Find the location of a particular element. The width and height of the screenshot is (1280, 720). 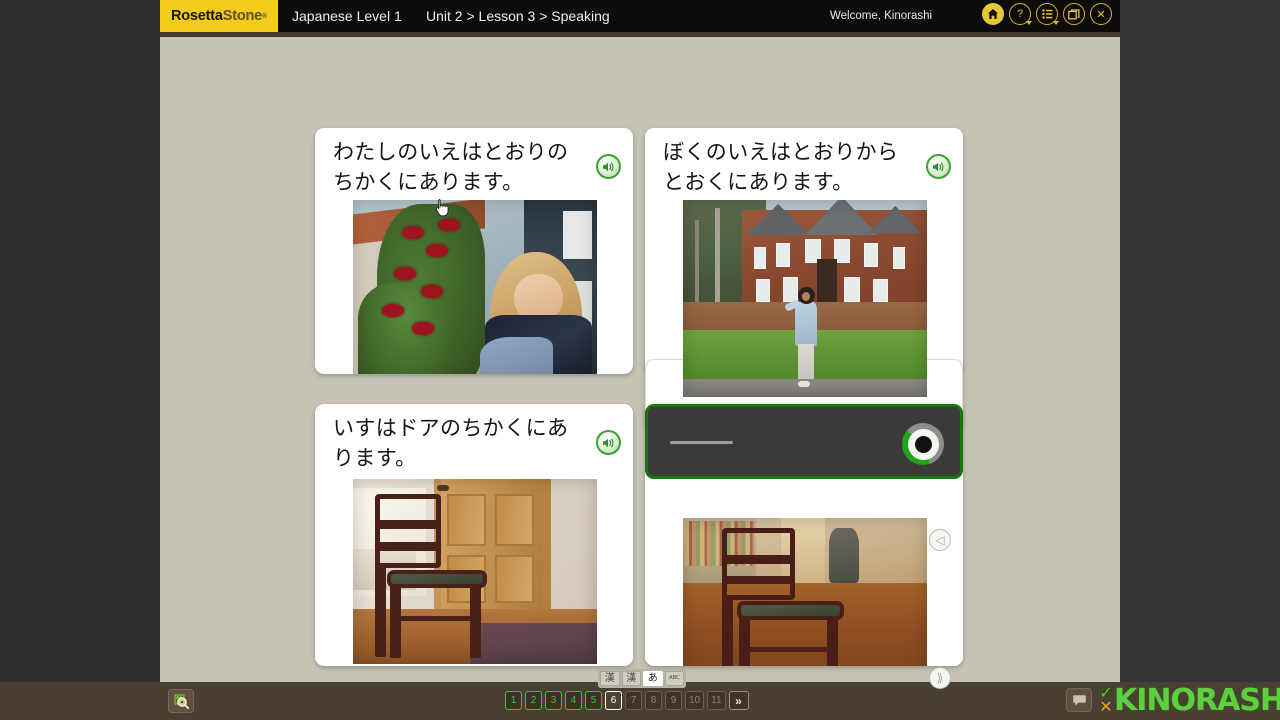

letterbox-right is located at coordinates (1200, 360).